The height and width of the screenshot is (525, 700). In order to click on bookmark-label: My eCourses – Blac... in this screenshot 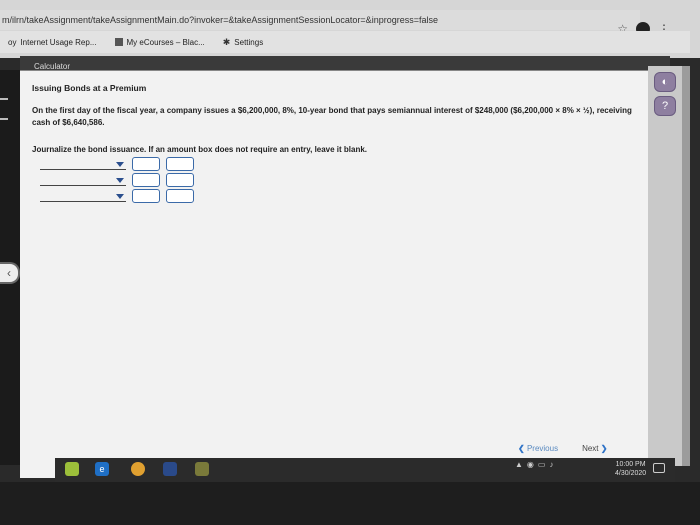, I will do `click(165, 42)`.